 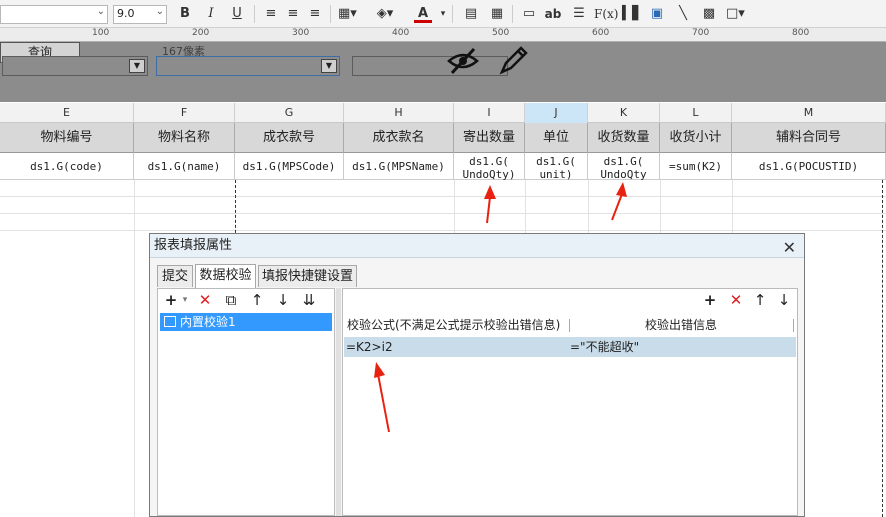 What do you see at coordinates (289, 138) in the screenshot?
I see `header-cell: 成衣款号` at bounding box center [289, 138].